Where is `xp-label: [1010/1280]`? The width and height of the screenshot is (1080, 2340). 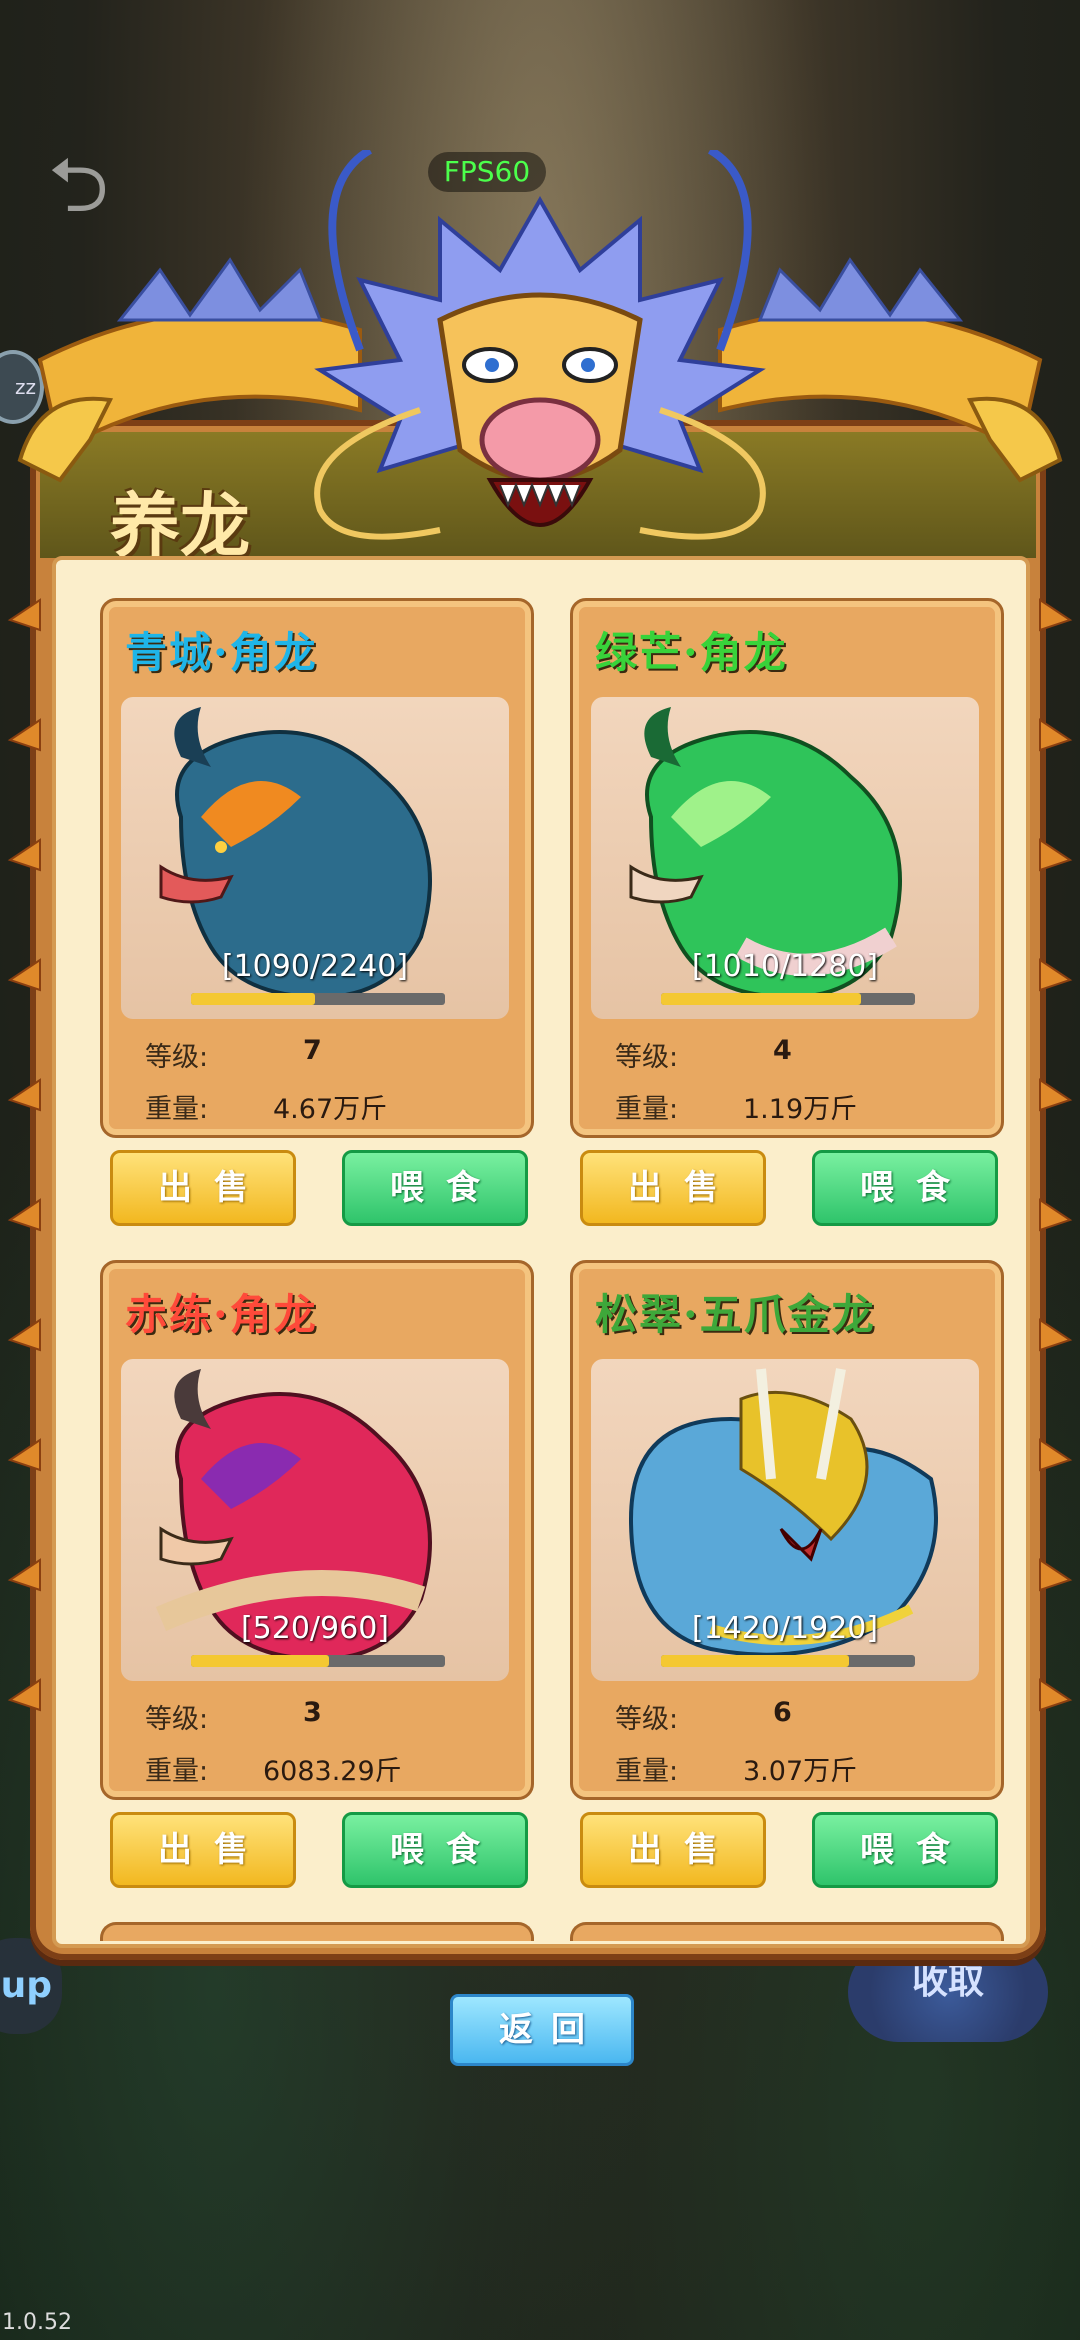
xp-label: [1010/1280] is located at coordinates (785, 966).